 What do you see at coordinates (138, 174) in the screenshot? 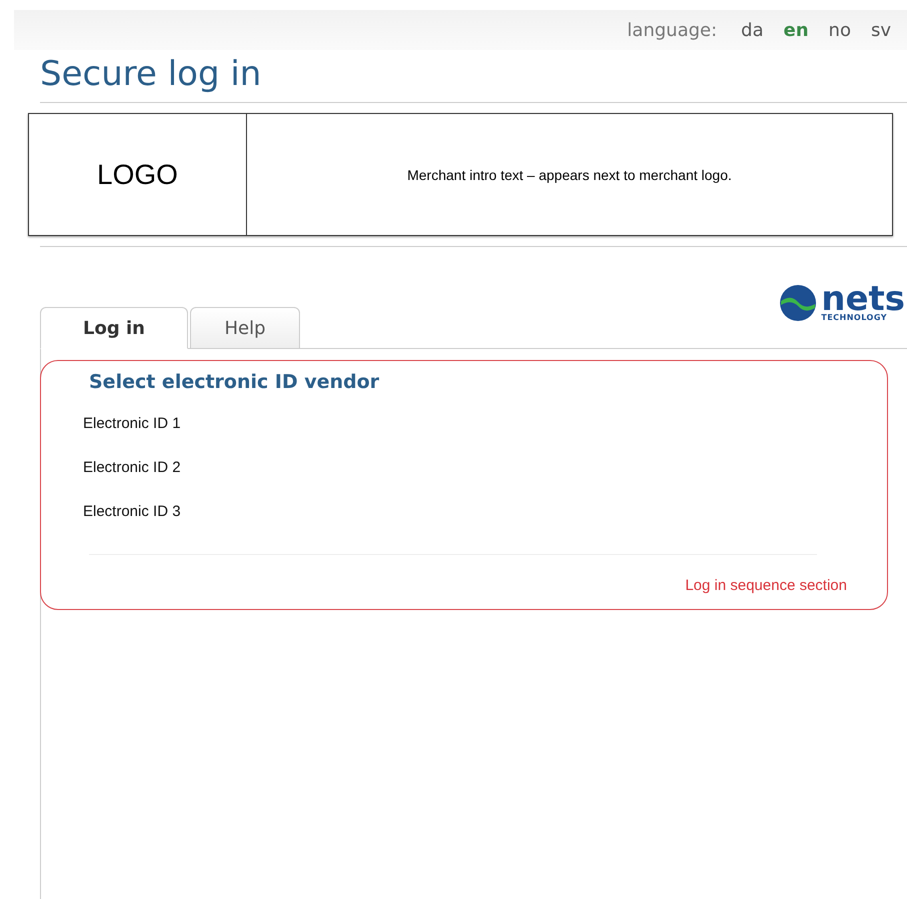
I see `merchant-logo: LOGO` at bounding box center [138, 174].